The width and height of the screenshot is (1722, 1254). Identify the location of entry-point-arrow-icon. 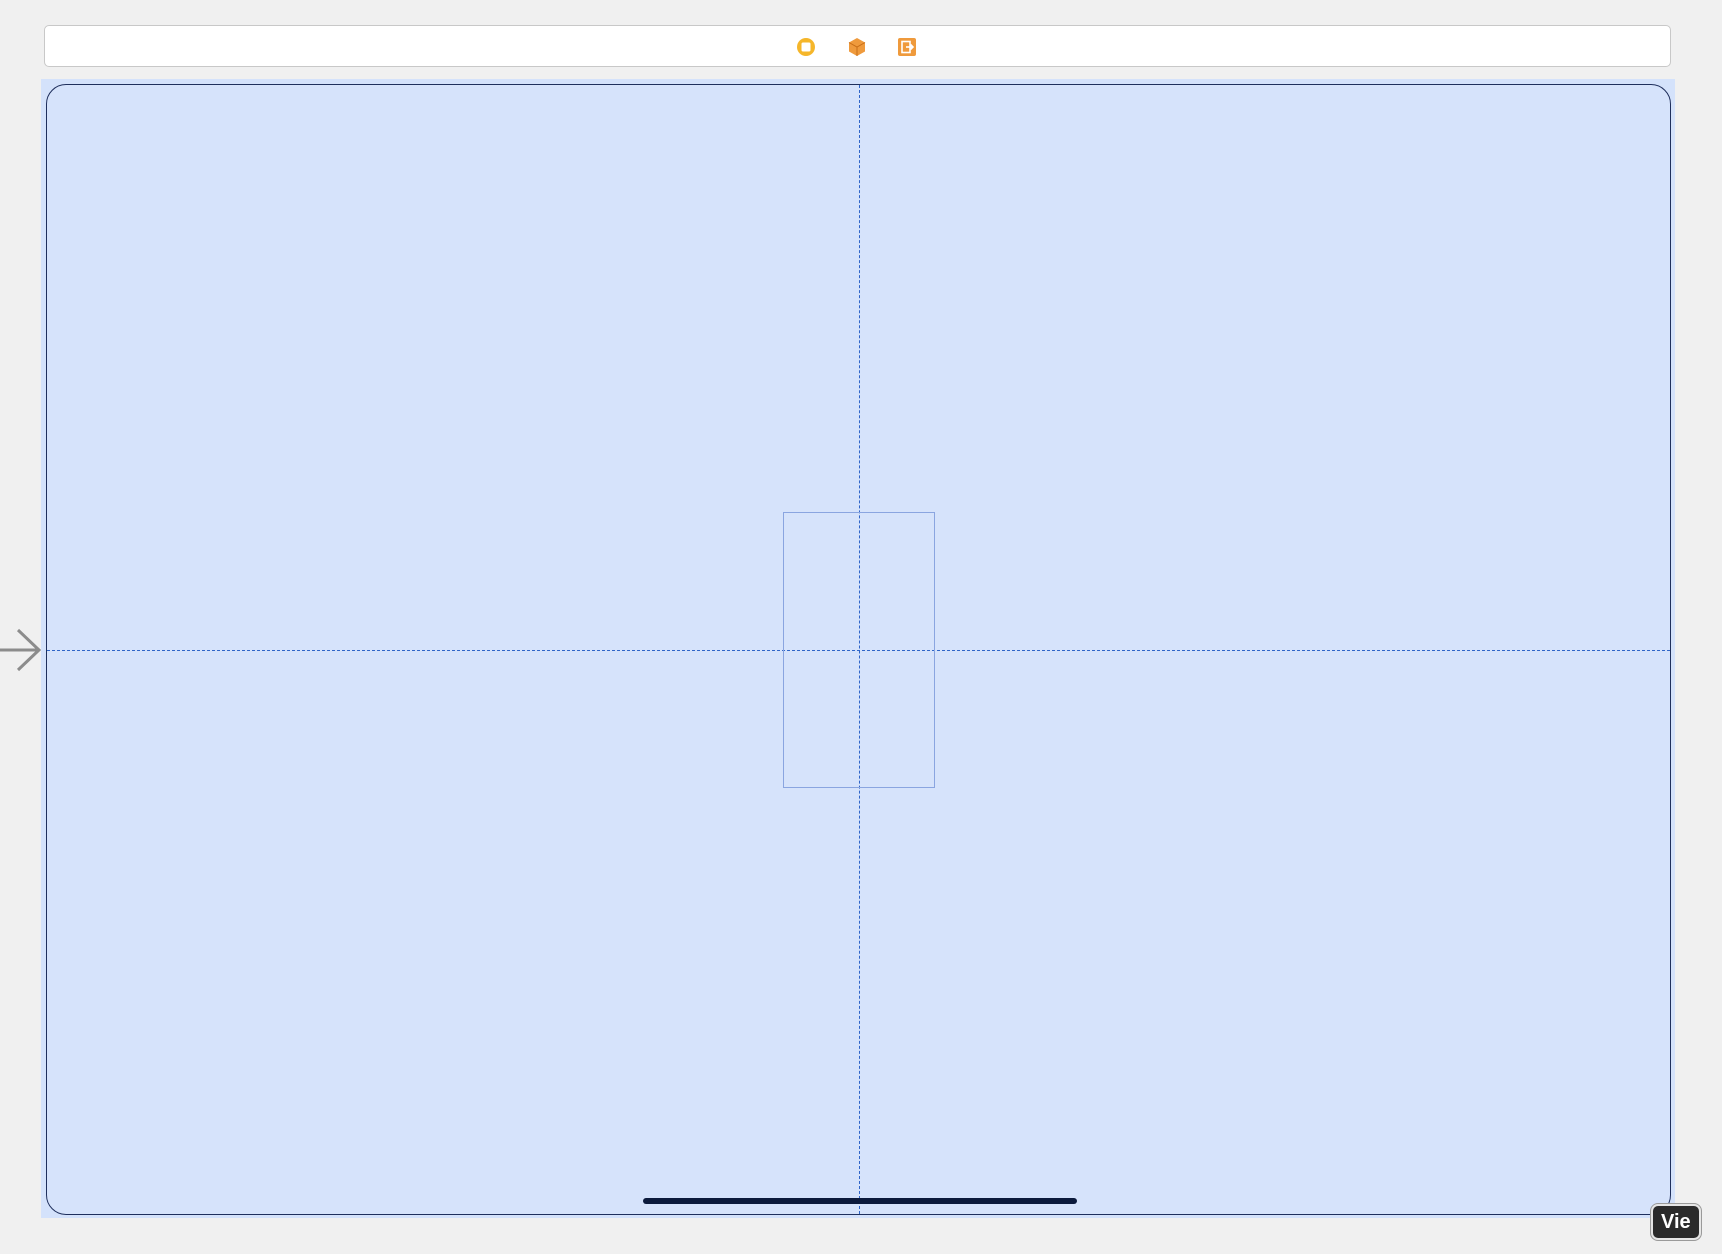
(21, 650).